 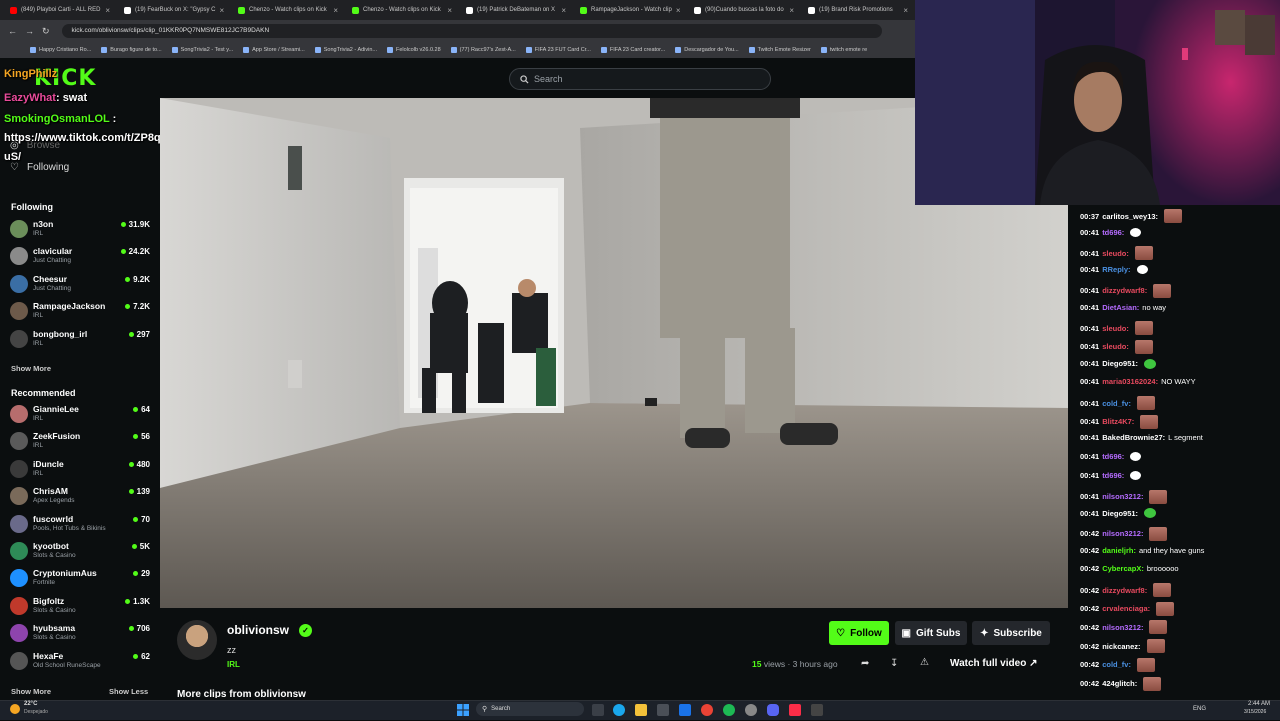 What do you see at coordinates (258, 630) in the screenshot?
I see `channel-username: oblivionsw` at bounding box center [258, 630].